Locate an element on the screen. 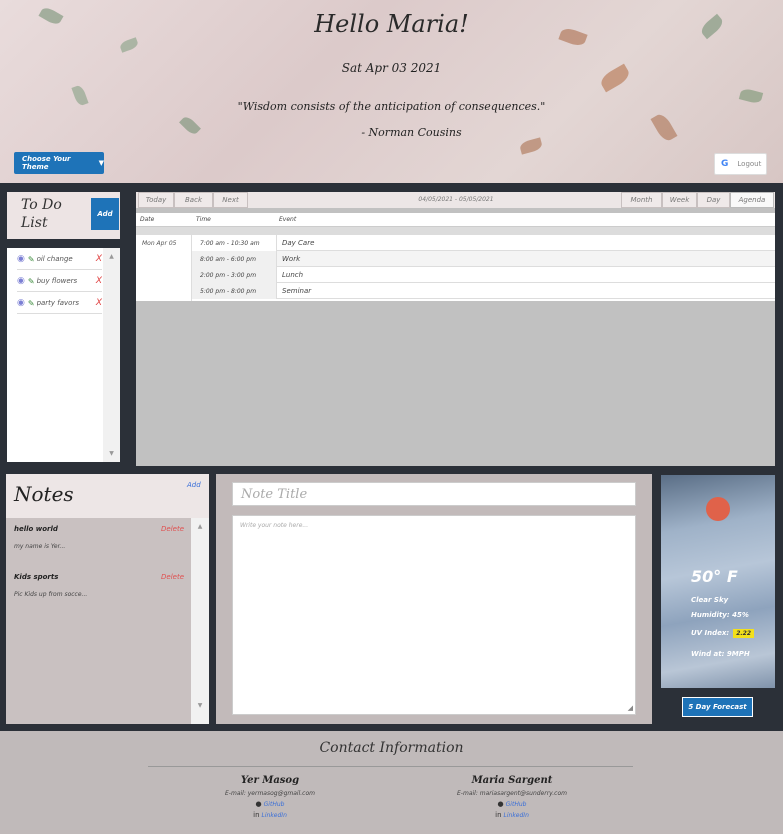 The image size is (783, 834). weather-uv: UV Index: 2.22 is located at coordinates (723, 633).